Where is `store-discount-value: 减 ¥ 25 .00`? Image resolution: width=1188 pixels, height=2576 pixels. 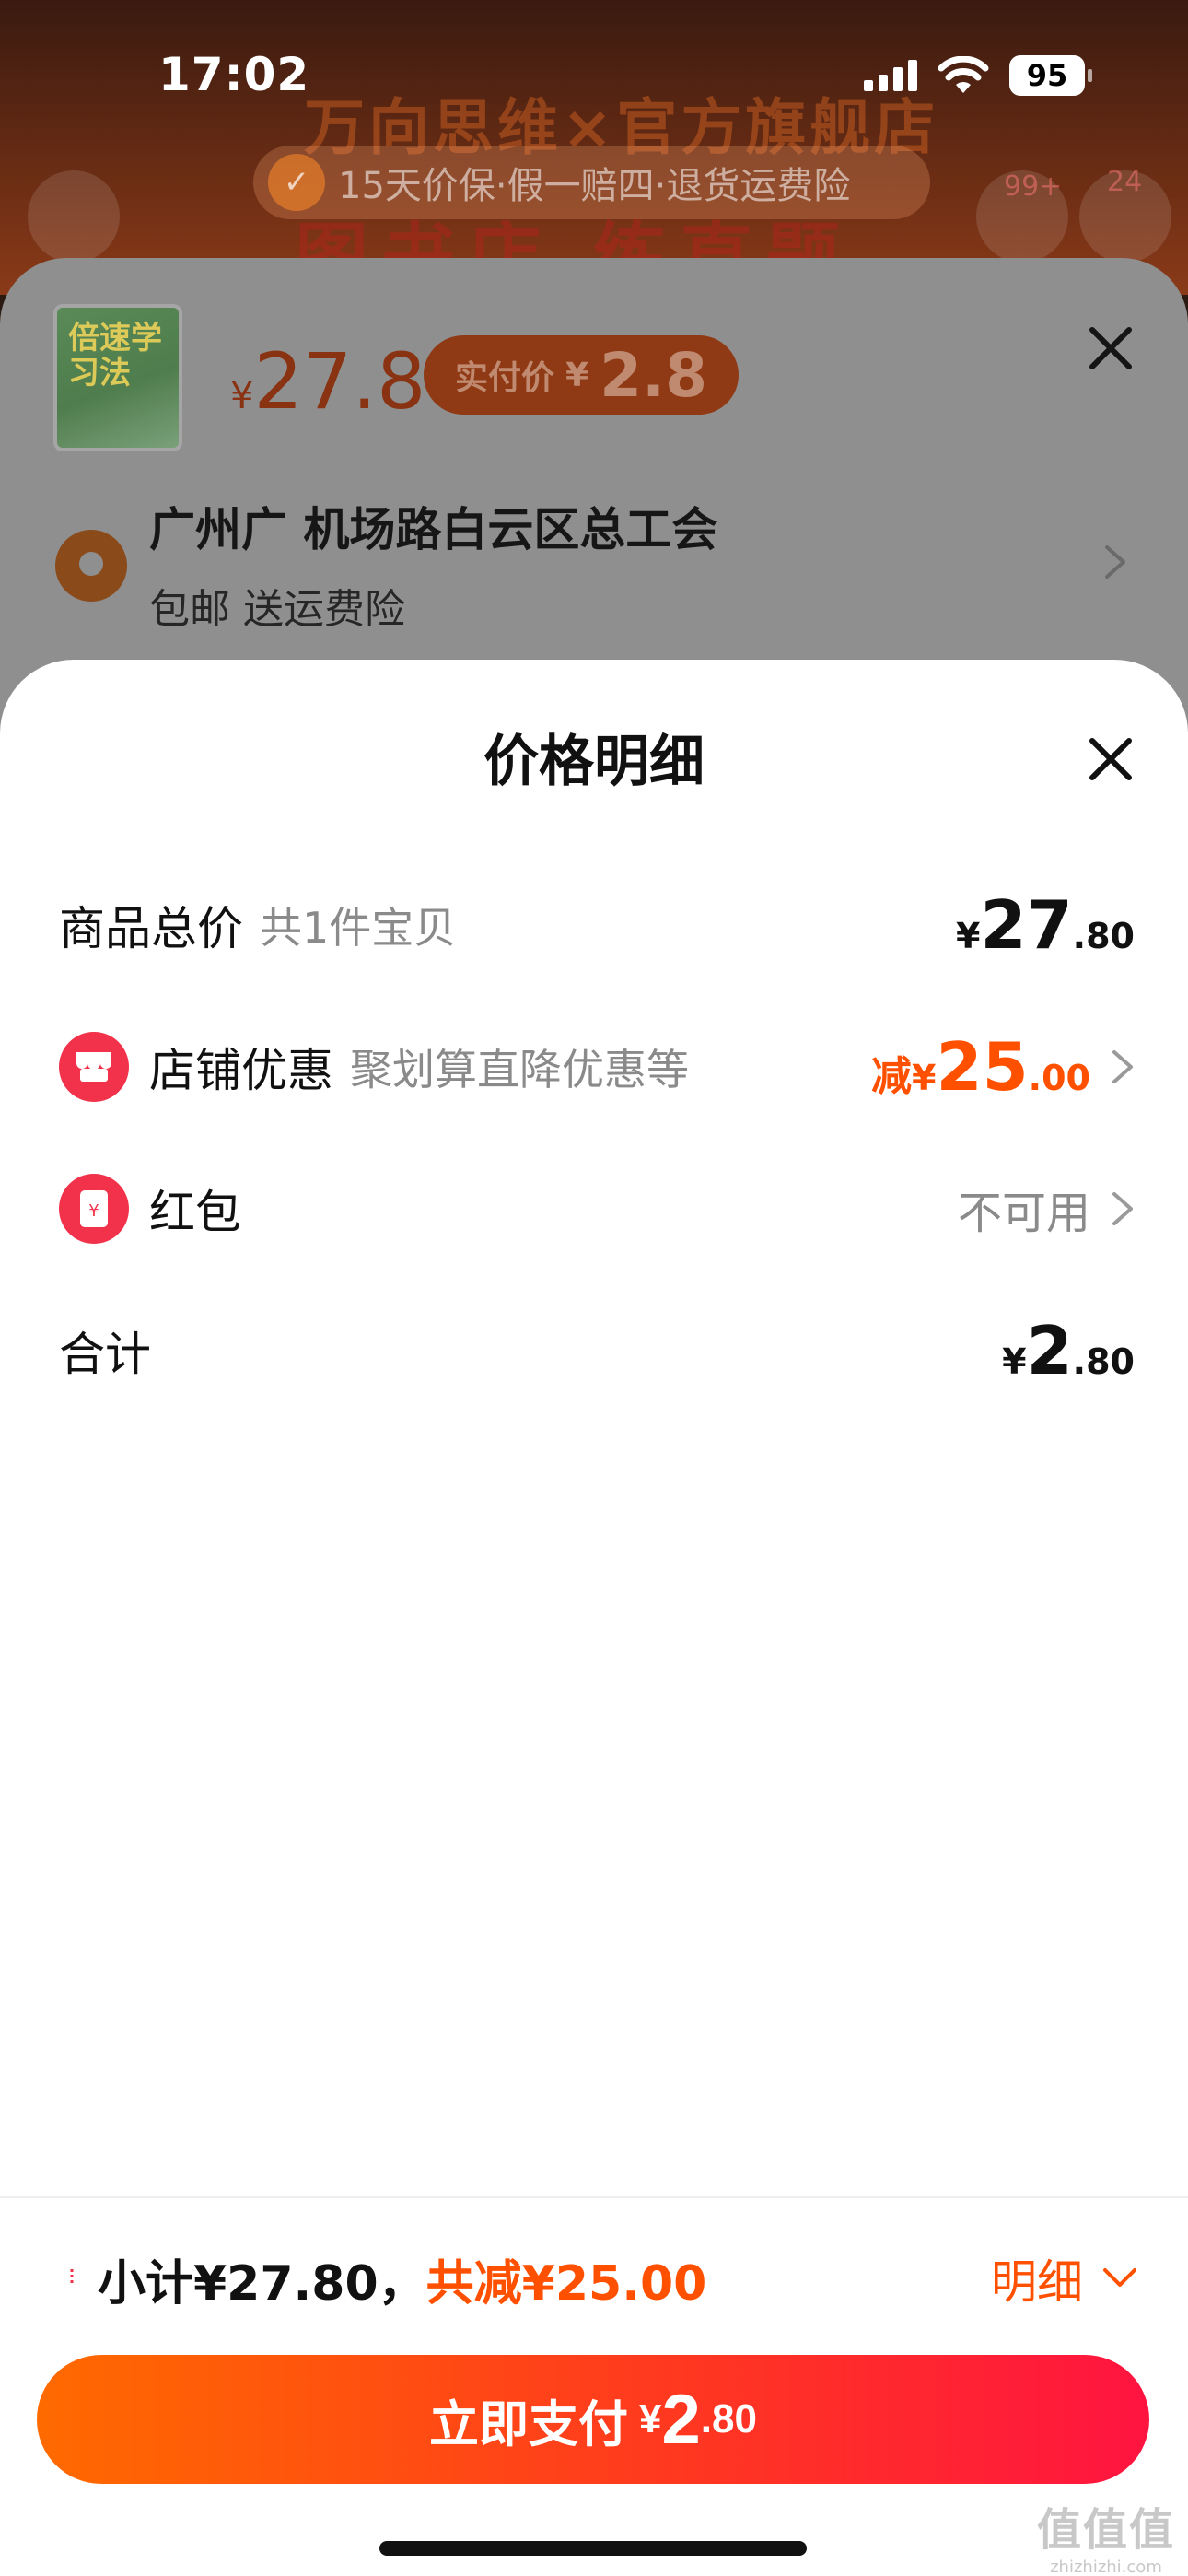
store-discount-value: 减 ¥ 25 .00 is located at coordinates (980, 1067).